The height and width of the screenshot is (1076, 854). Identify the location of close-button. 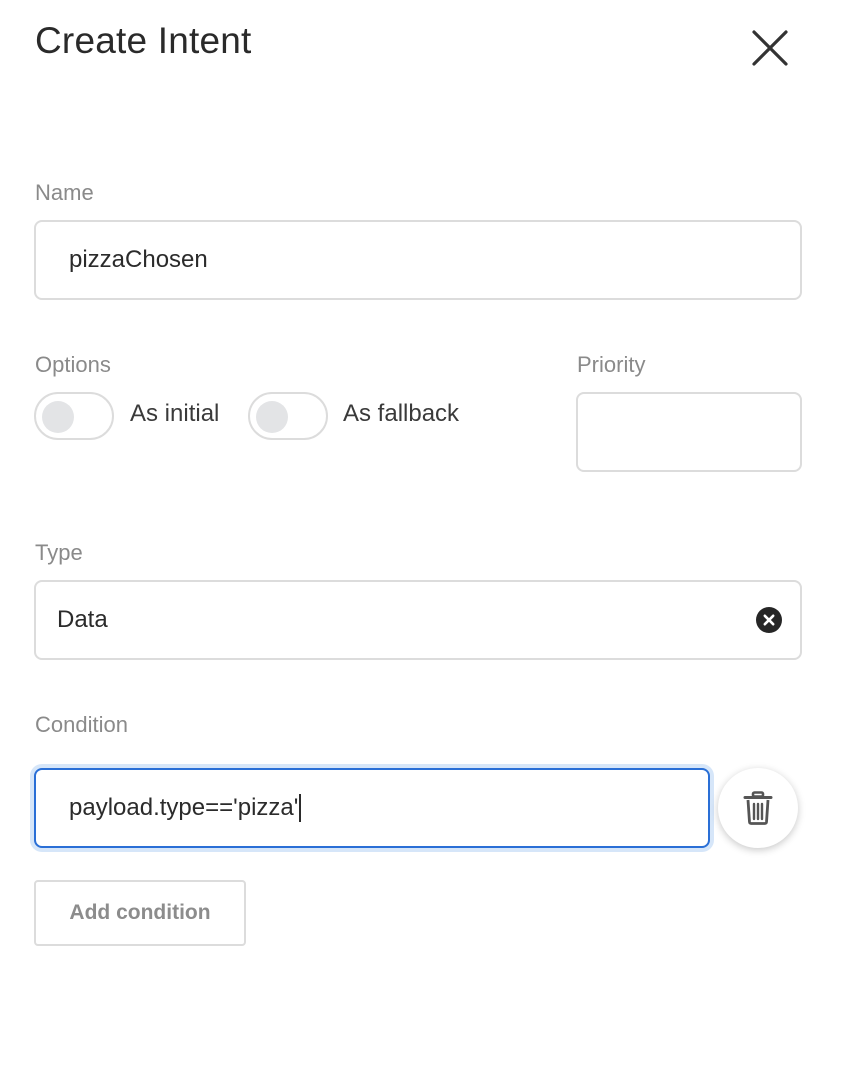
(770, 48).